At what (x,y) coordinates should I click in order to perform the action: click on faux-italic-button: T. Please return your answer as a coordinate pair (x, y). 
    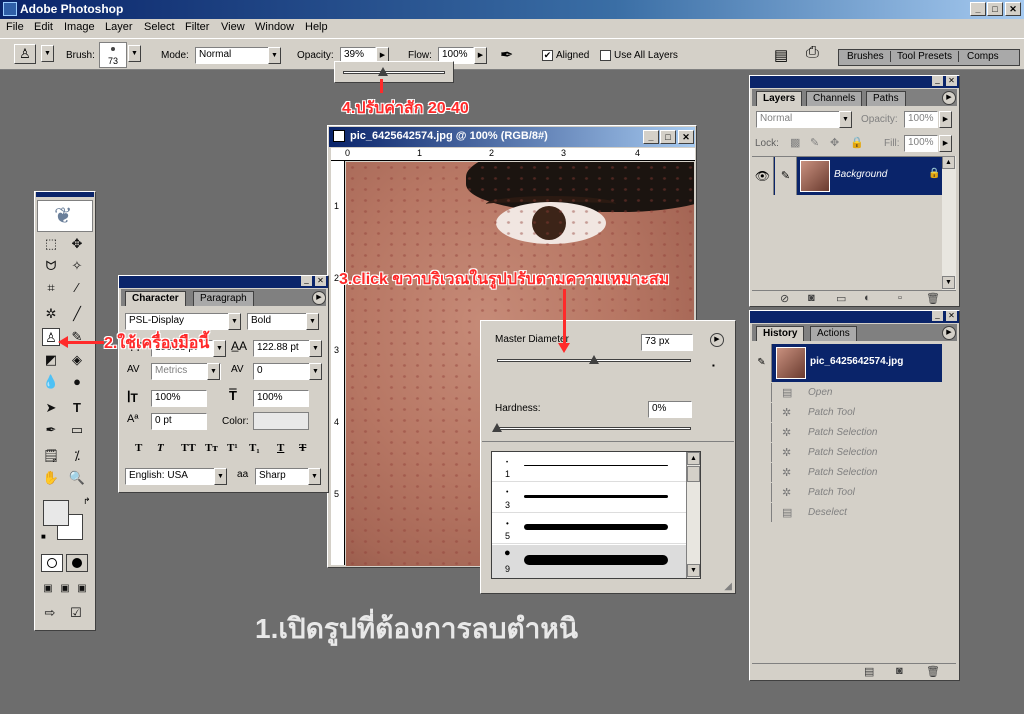
    Looking at the image, I should click on (160, 448).